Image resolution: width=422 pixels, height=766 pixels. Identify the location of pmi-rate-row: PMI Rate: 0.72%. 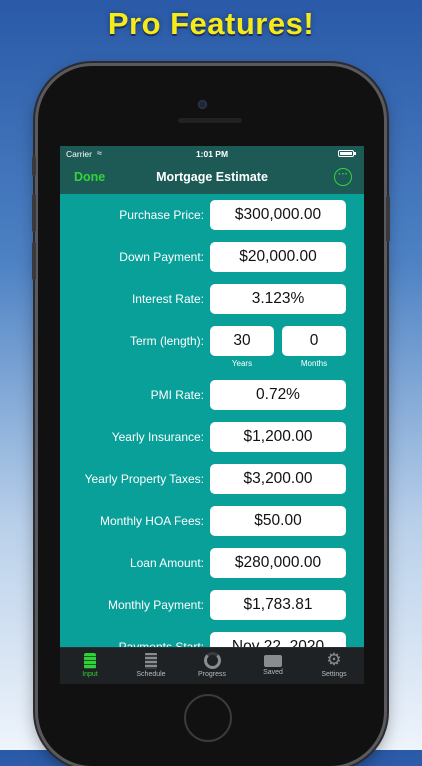
(212, 395).